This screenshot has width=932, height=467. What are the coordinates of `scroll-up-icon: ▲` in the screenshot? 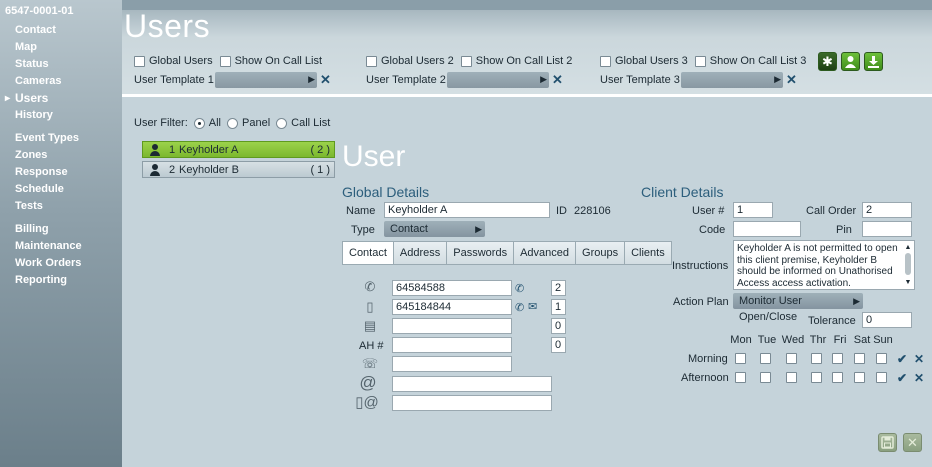 It's located at (908, 248).